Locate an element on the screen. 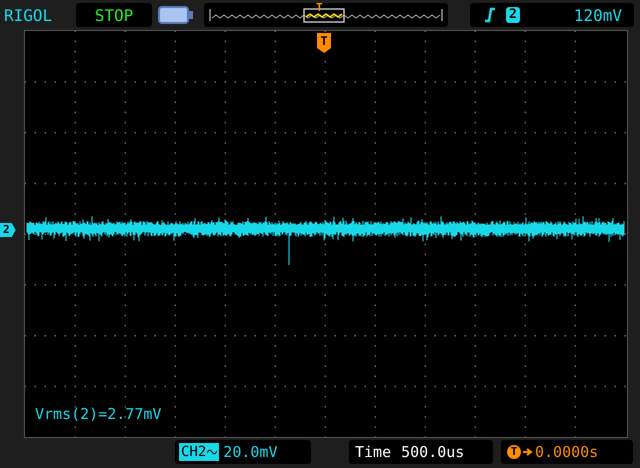 The image size is (640, 468). ac-coupling-icon is located at coordinates (212, 452).